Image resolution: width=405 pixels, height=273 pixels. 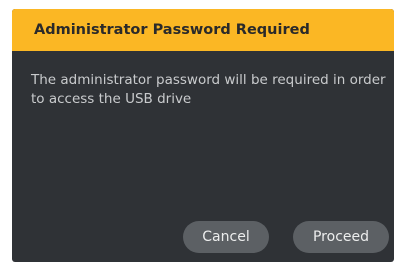 I want to click on dialog-header: Administrator Password Required, so click(x=203, y=30).